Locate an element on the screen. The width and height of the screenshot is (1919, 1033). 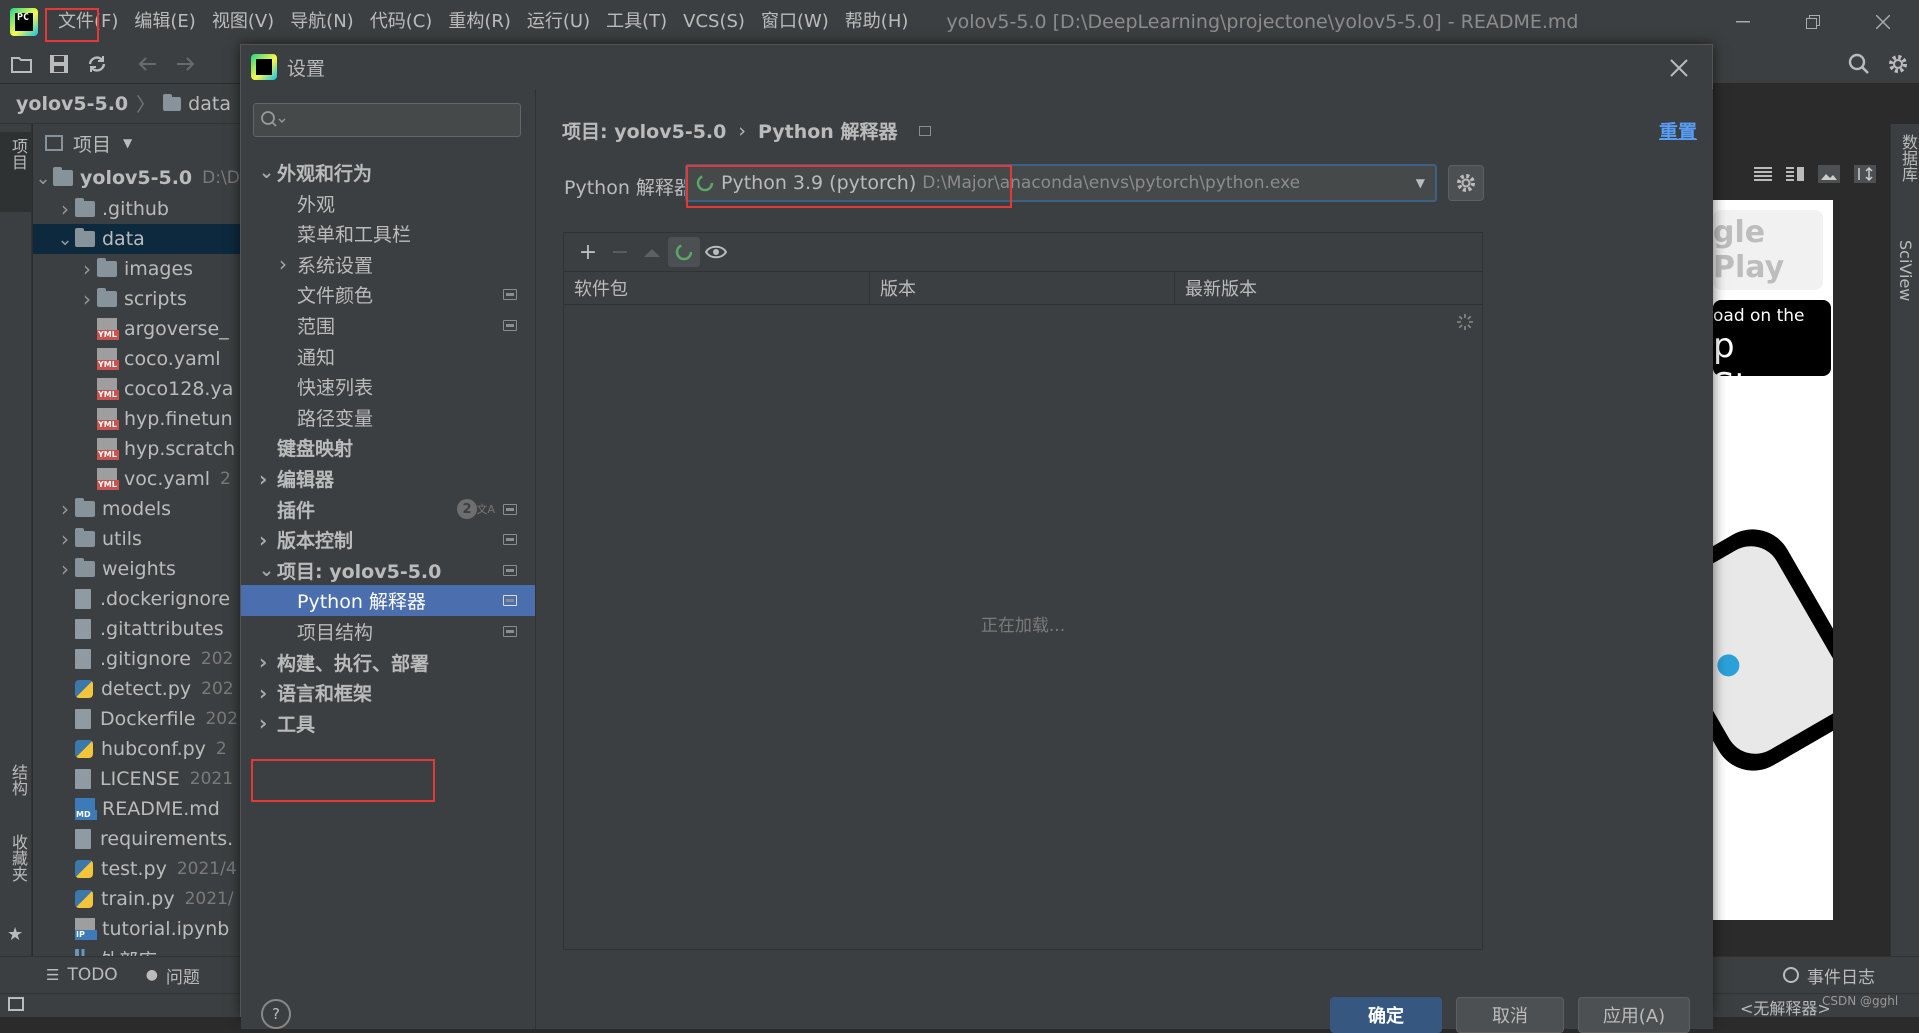
preview-only-icon is located at coordinates (1829, 174).